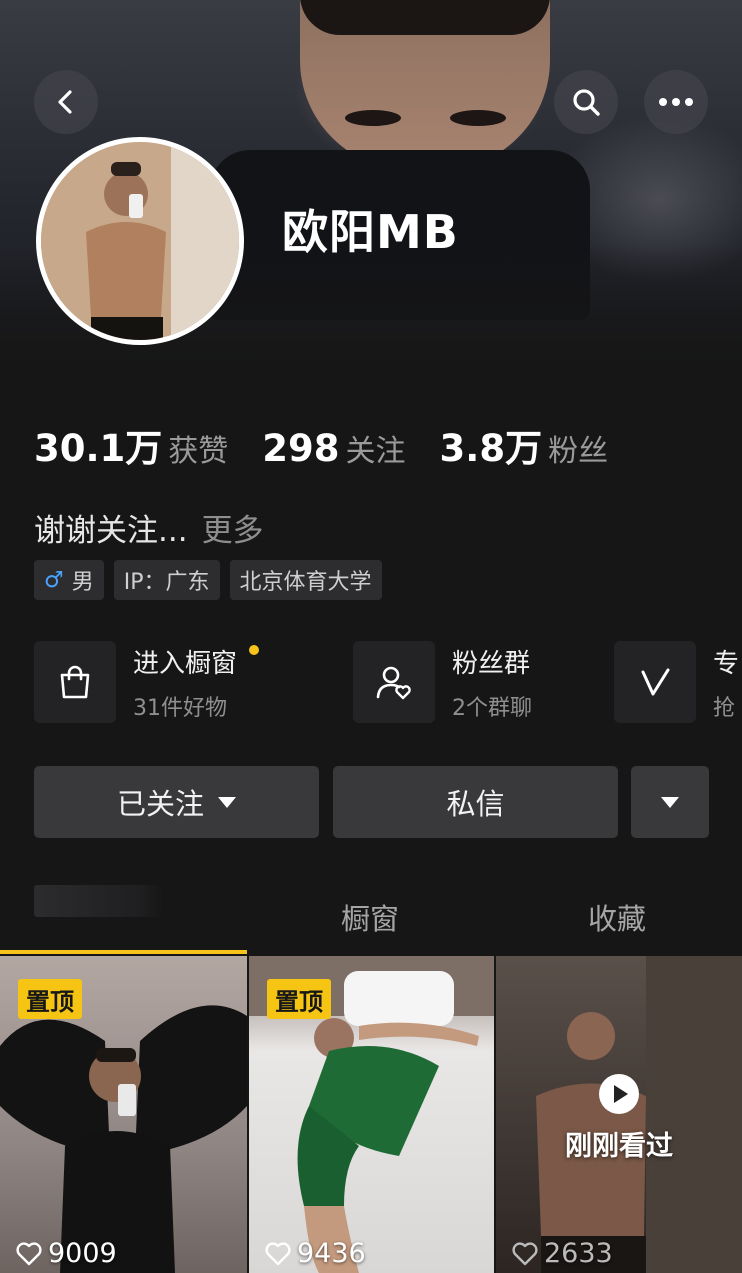 This screenshot has width=742, height=1273. What do you see at coordinates (492, 708) in the screenshot?
I see `fan-group-subtitle: 2个群聊` at bounding box center [492, 708].